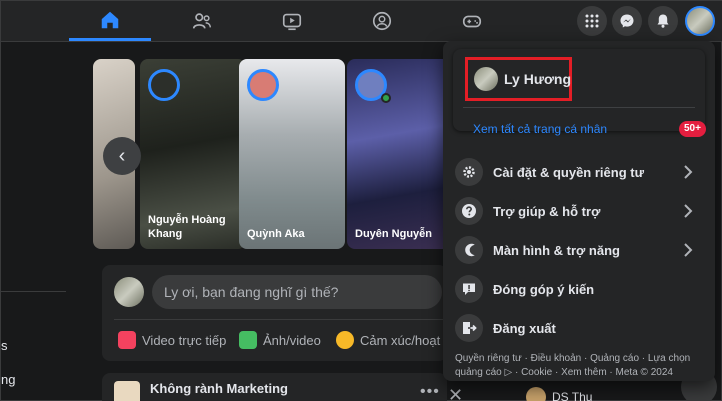 The height and width of the screenshot is (401, 722). Describe the element at coordinates (486, 79) in the screenshot. I see `profile-avatar` at that location.